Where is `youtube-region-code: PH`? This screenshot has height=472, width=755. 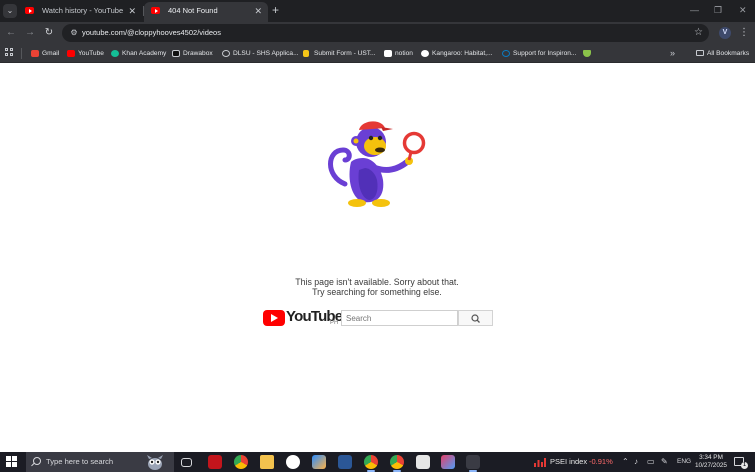
youtube-region-code: PH is located at coordinates (334, 323).